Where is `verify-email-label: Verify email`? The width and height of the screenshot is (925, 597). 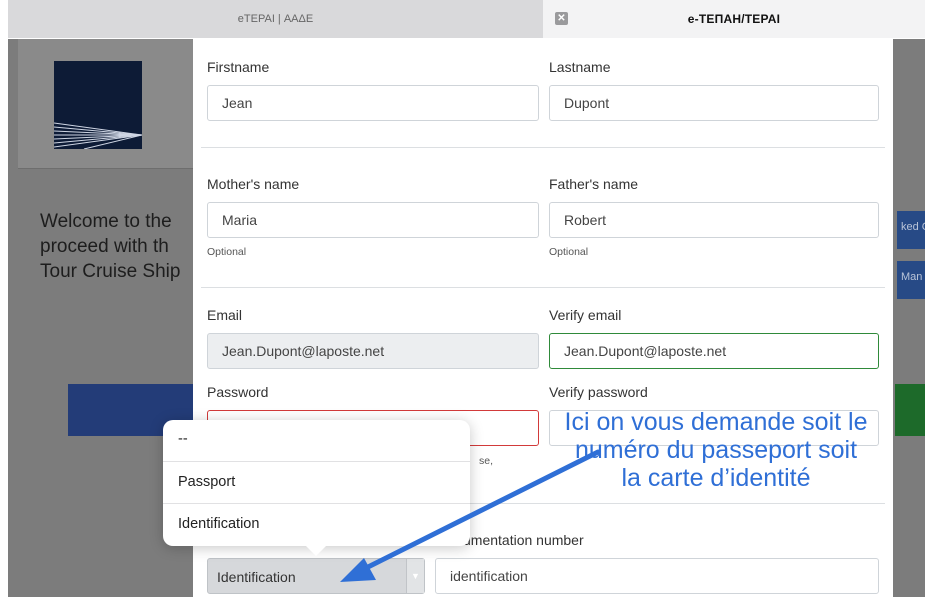
verify-email-label: Verify email is located at coordinates (585, 315).